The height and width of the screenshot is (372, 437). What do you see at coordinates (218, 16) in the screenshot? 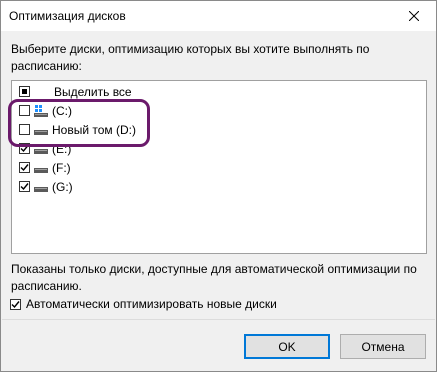
I see `title-bar: Оптимизация дисков` at bounding box center [218, 16].